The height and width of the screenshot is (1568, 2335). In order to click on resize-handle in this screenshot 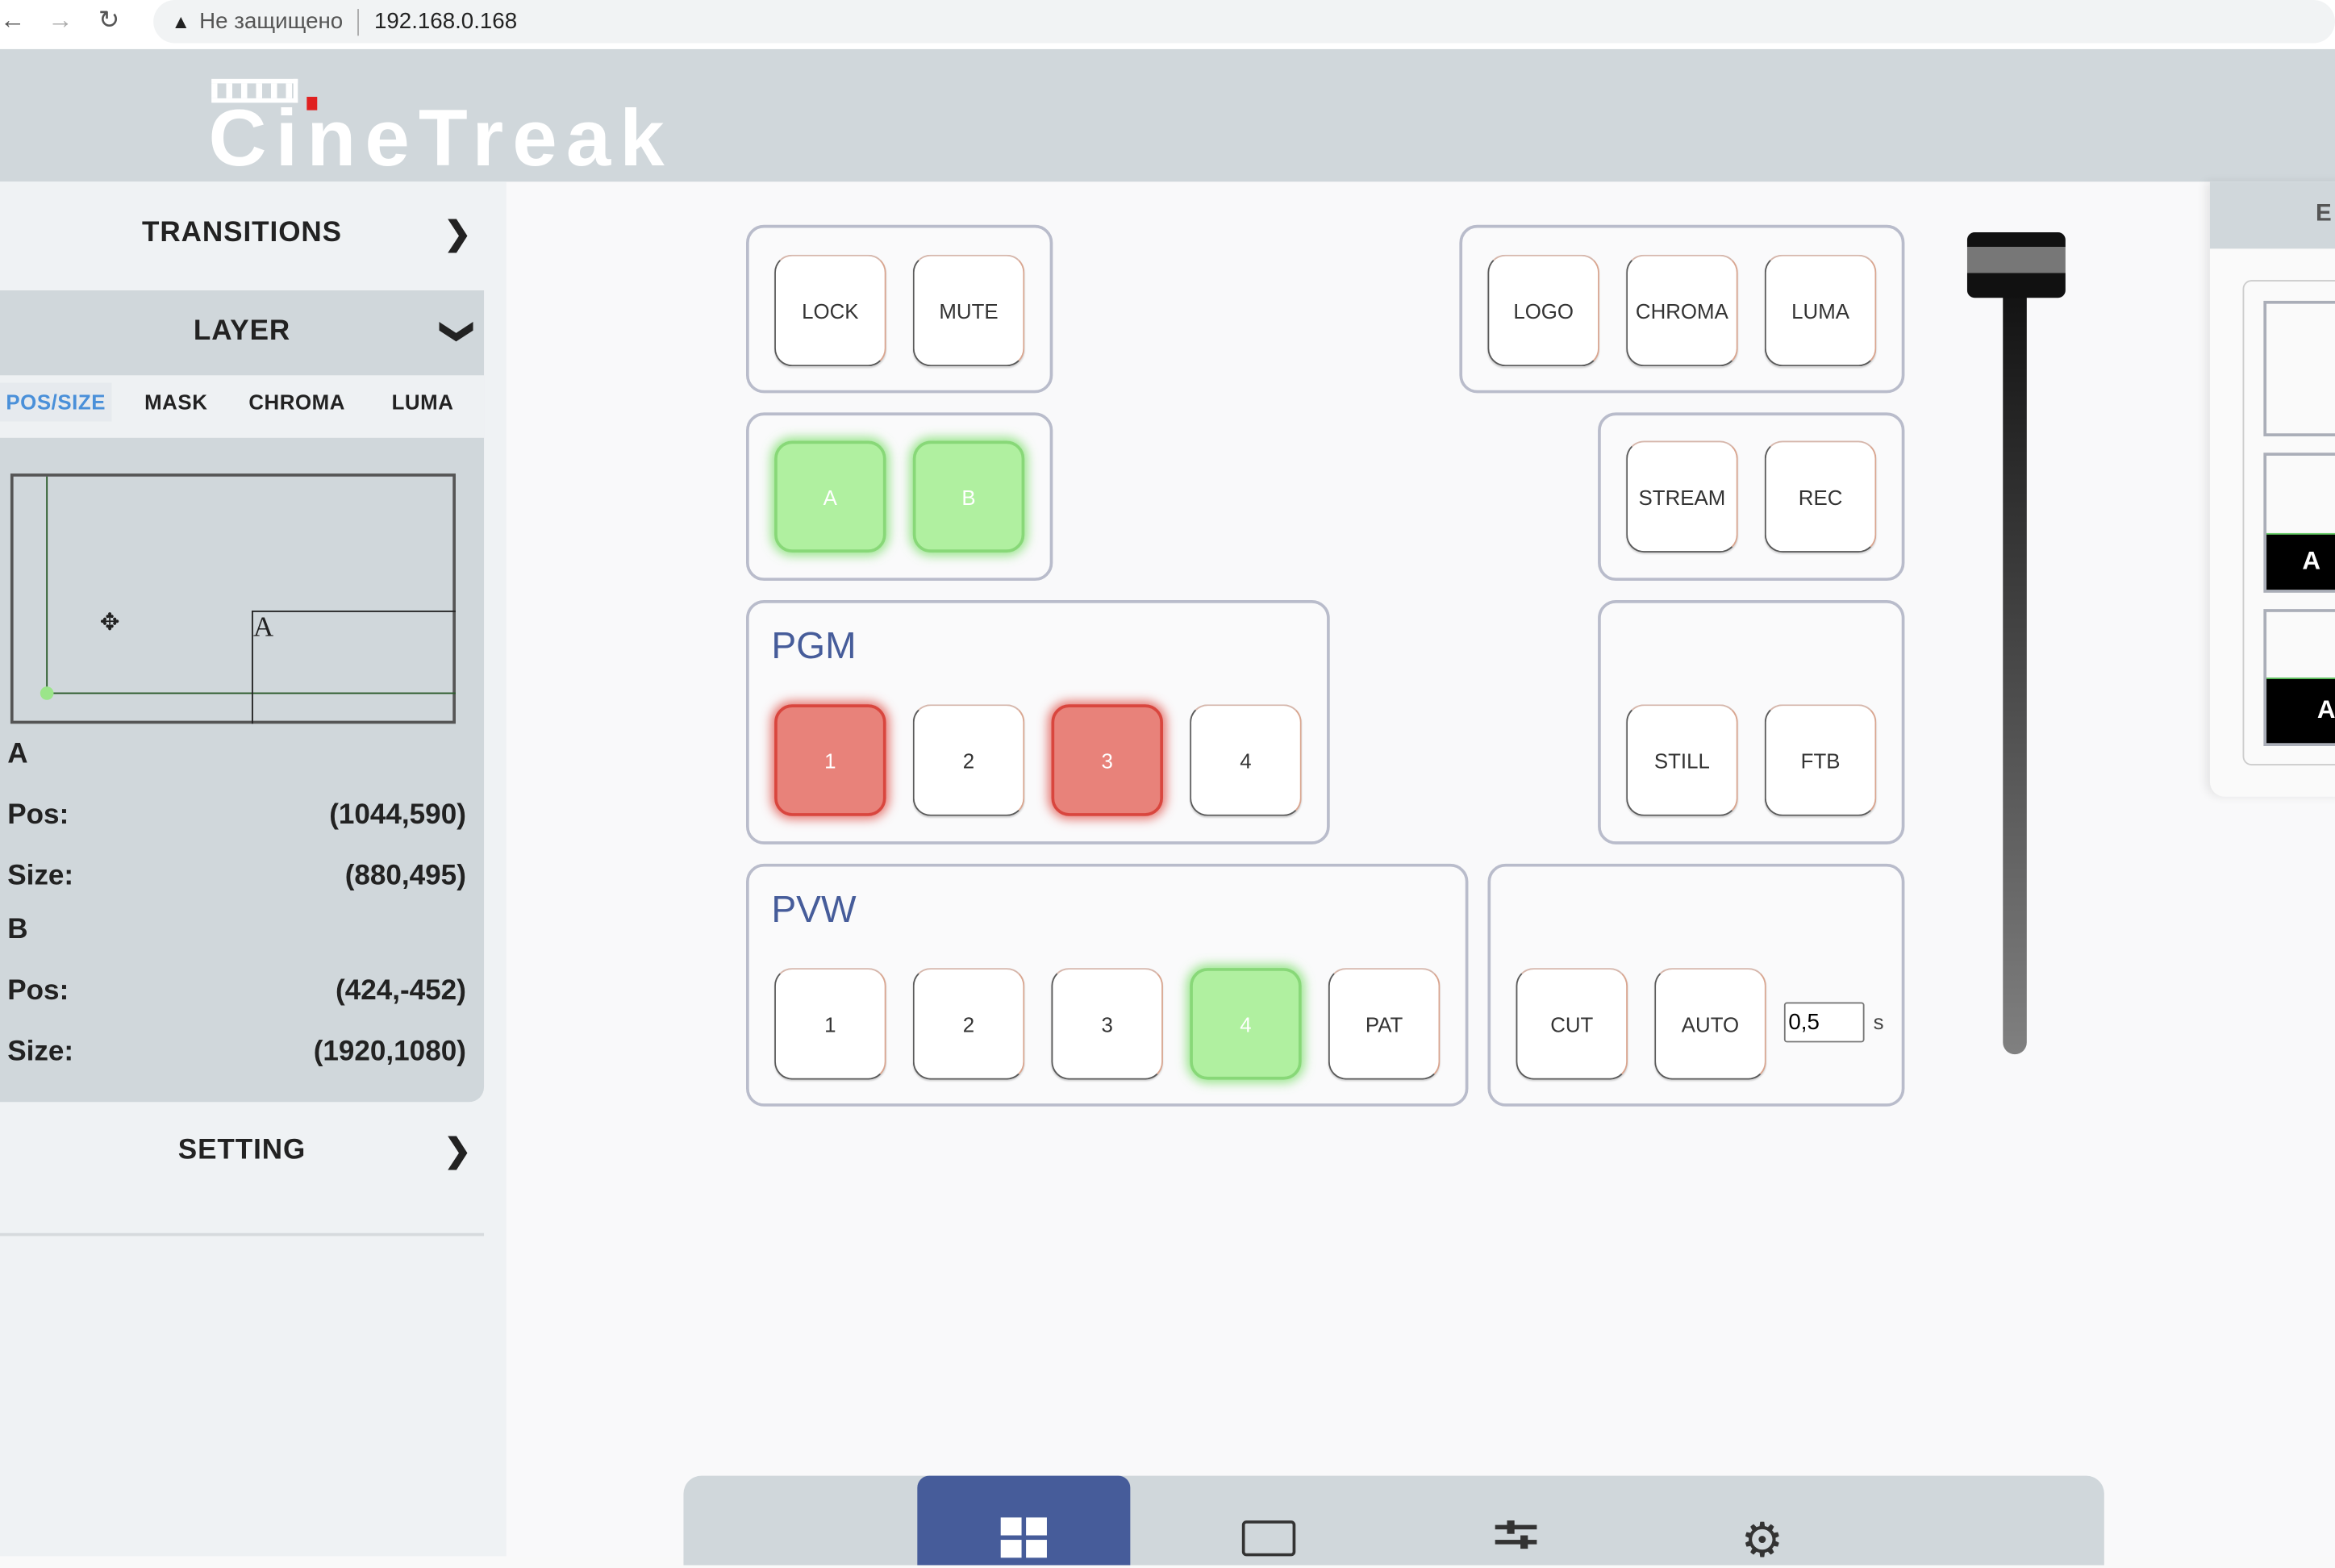, I will do `click(47, 693)`.